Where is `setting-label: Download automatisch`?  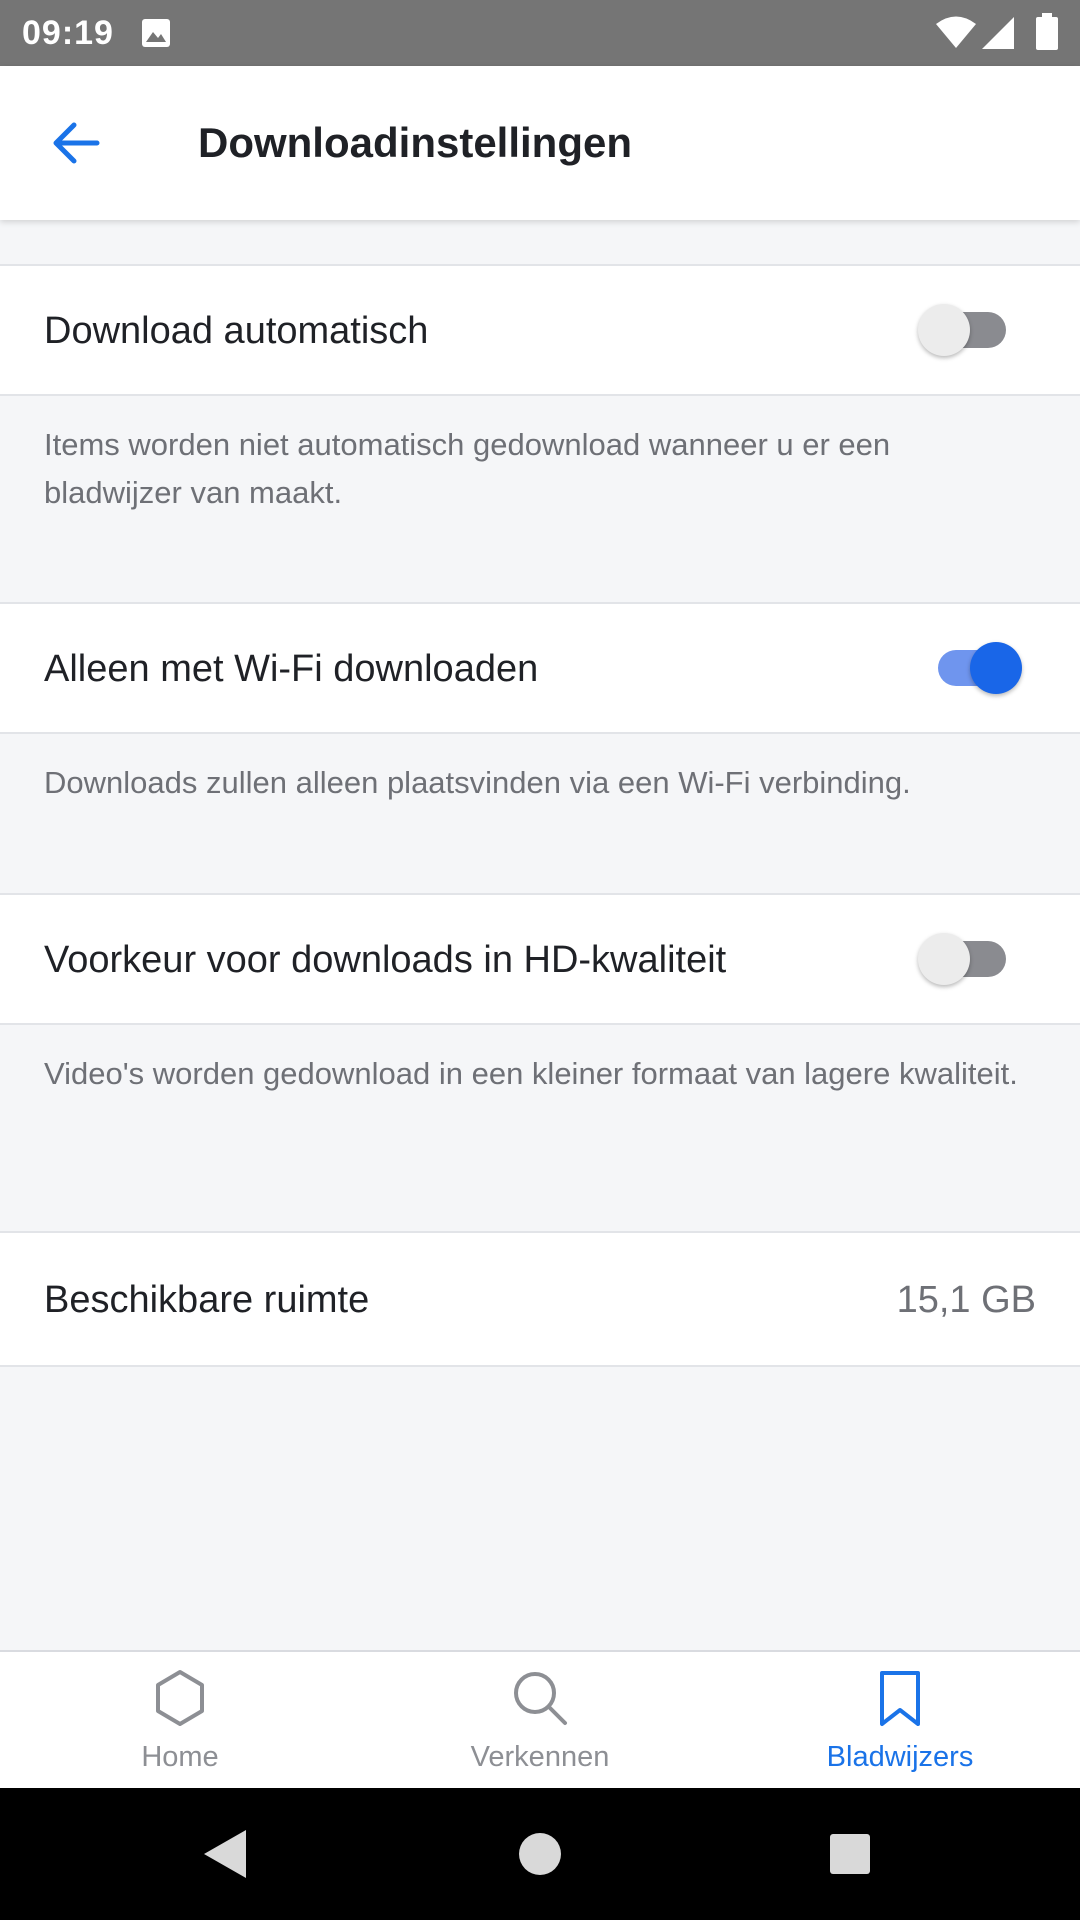 setting-label: Download automatisch is located at coordinates (236, 331).